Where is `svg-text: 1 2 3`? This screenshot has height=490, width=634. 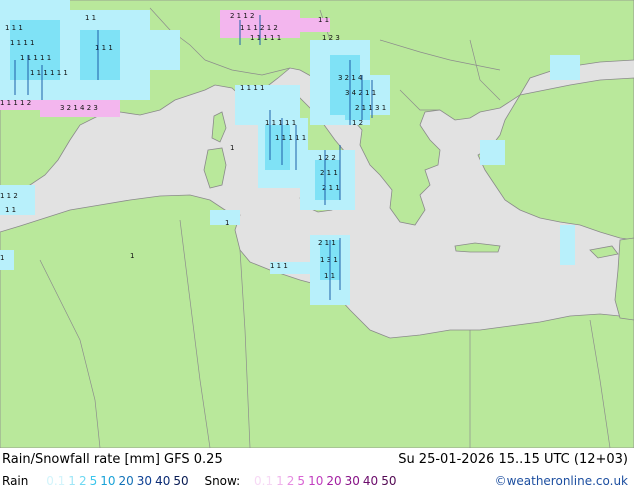
svg-text: 1 2 3 is located at coordinates (331, 38).